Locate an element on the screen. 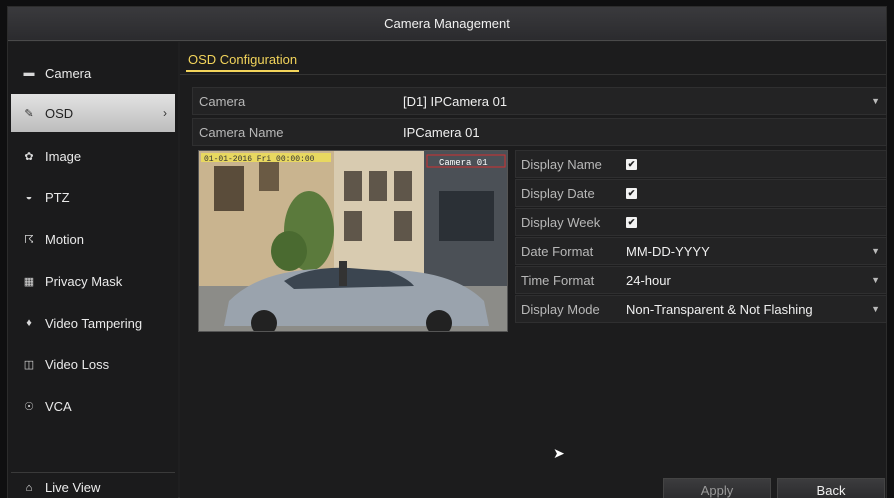 The width and height of the screenshot is (894, 498). preview-overlay-camera-name: Camera 01 is located at coordinates (463, 163).